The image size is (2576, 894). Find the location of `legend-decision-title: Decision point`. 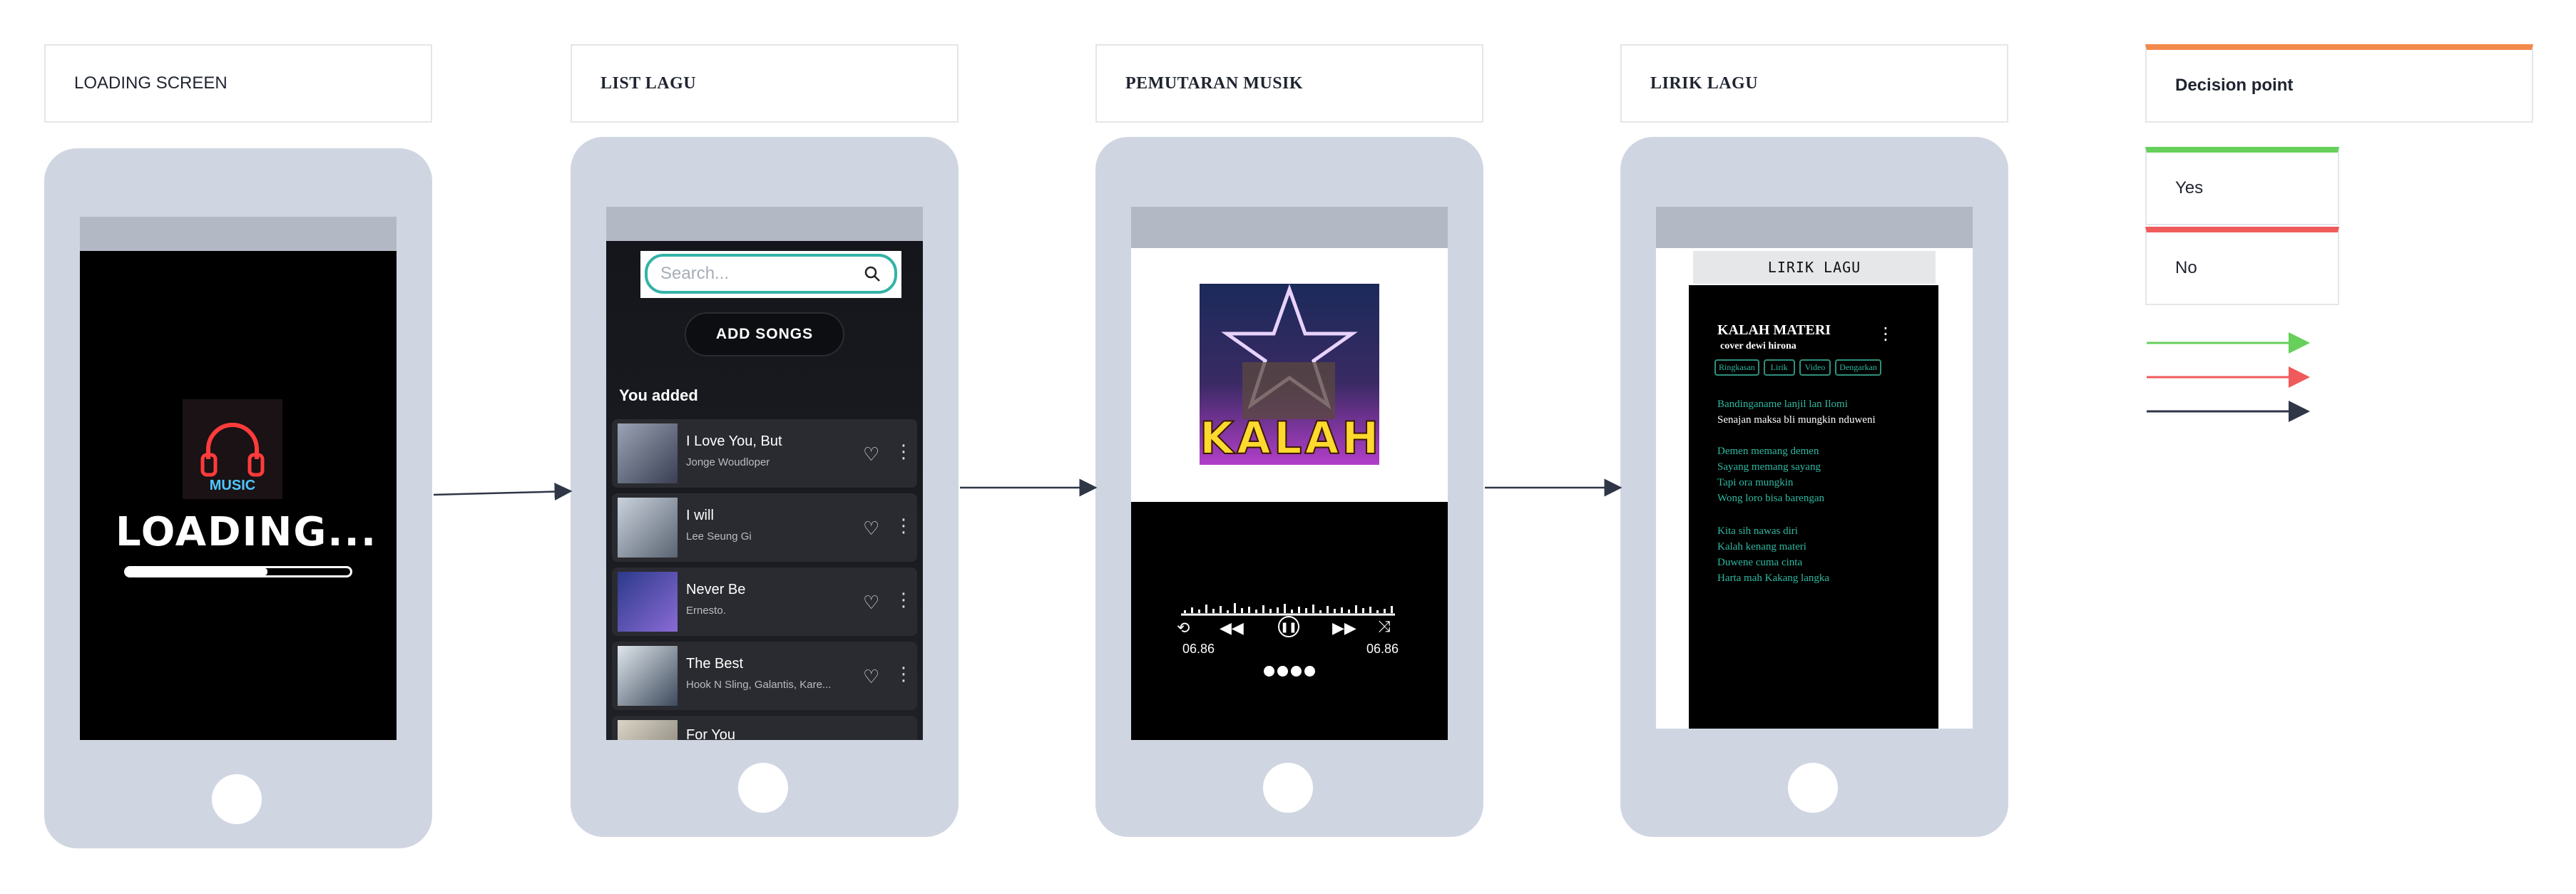

legend-decision-title: Decision point is located at coordinates (2234, 85).